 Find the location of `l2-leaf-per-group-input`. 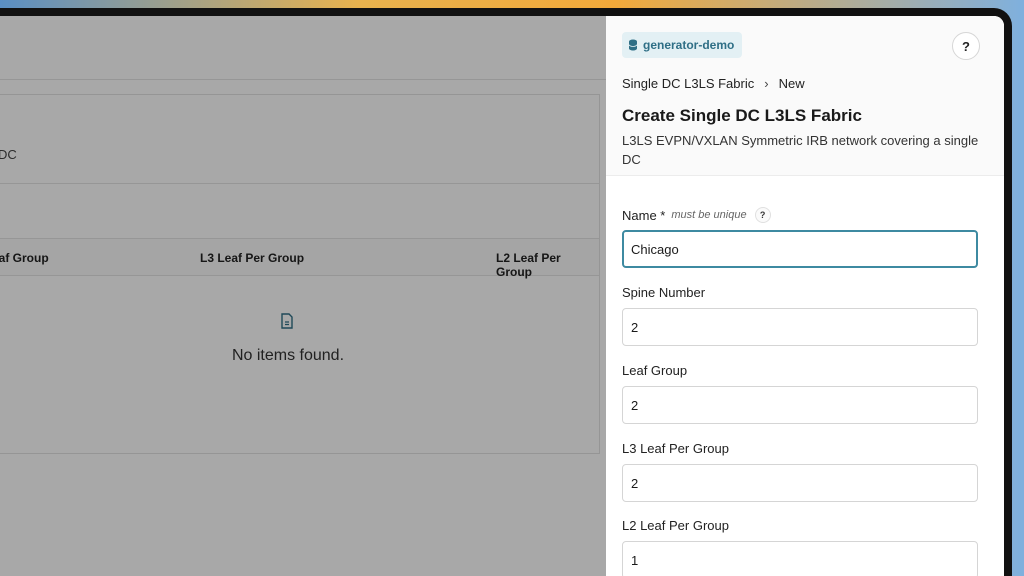

l2-leaf-per-group-input is located at coordinates (800, 558).